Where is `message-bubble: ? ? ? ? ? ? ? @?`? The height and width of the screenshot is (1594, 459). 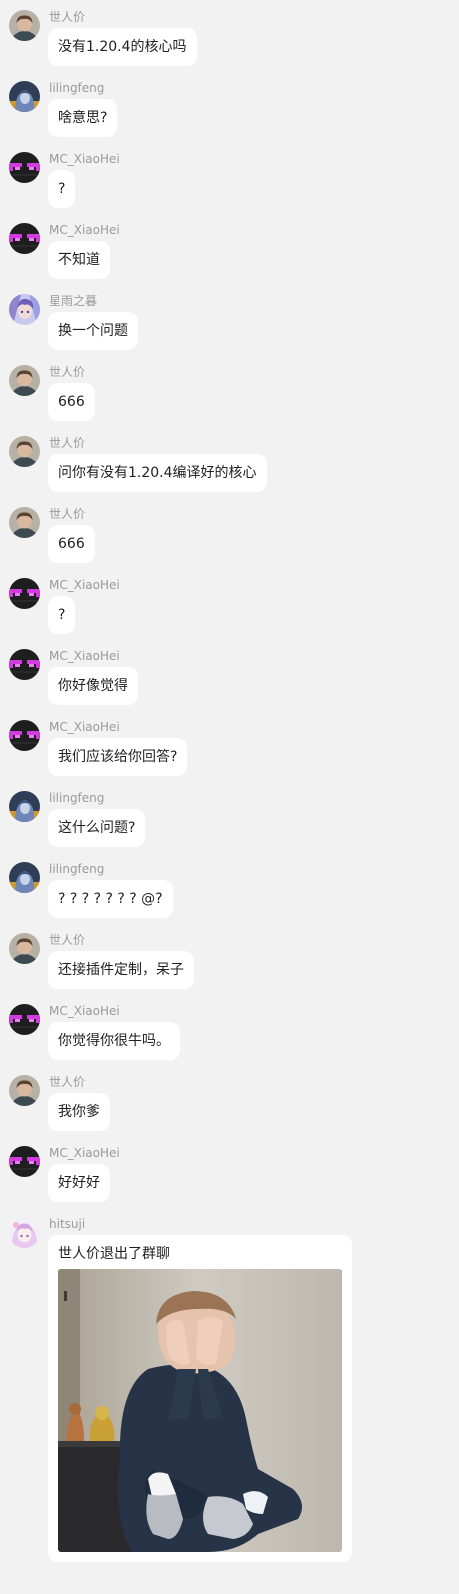 message-bubble: ? ? ? ? ? ? ? @? is located at coordinates (110, 899).